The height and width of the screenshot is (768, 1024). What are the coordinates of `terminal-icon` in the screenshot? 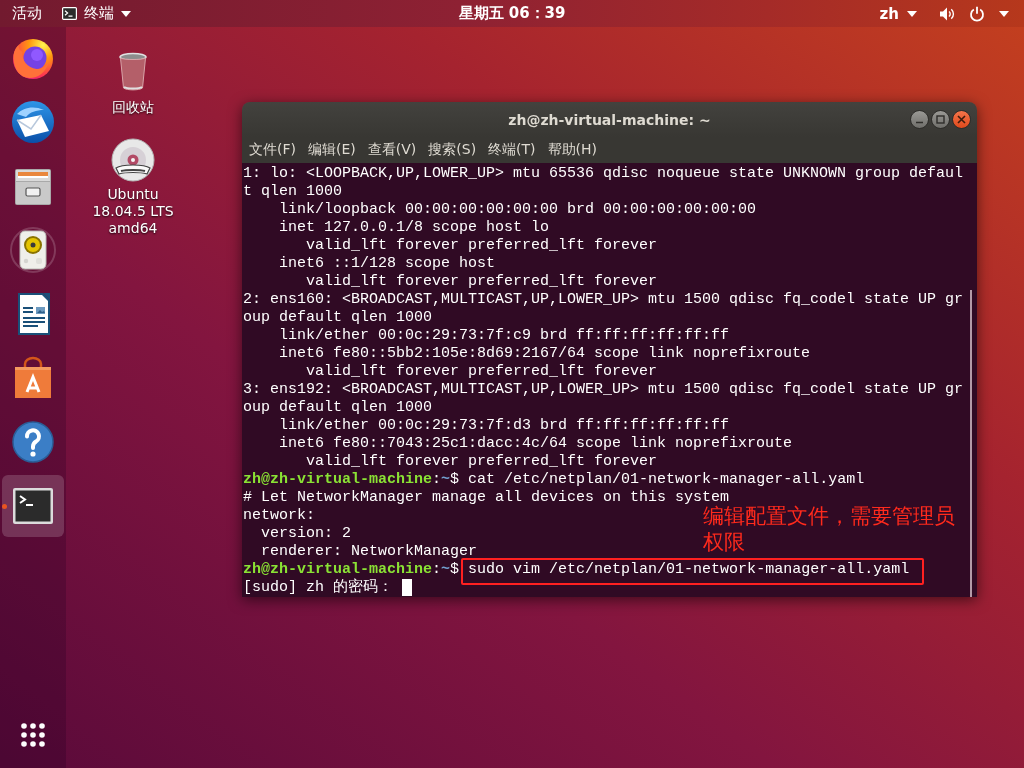 It's located at (69, 13).